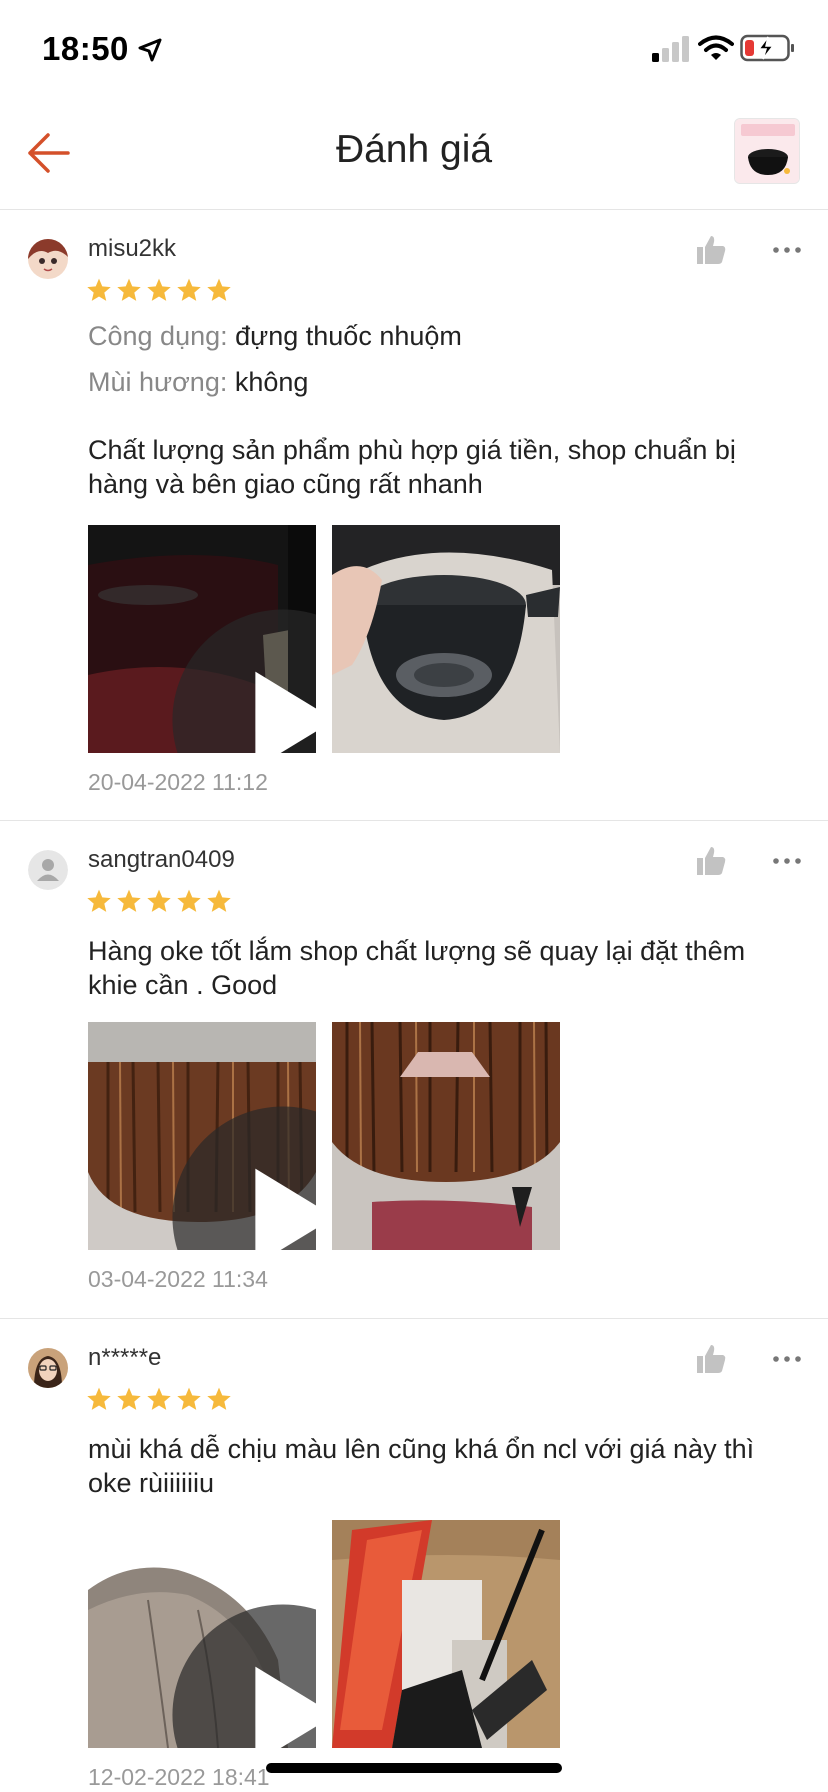  I want to click on review-attribute: Công dụng: đựng thuốc nhuộm, so click(275, 336).